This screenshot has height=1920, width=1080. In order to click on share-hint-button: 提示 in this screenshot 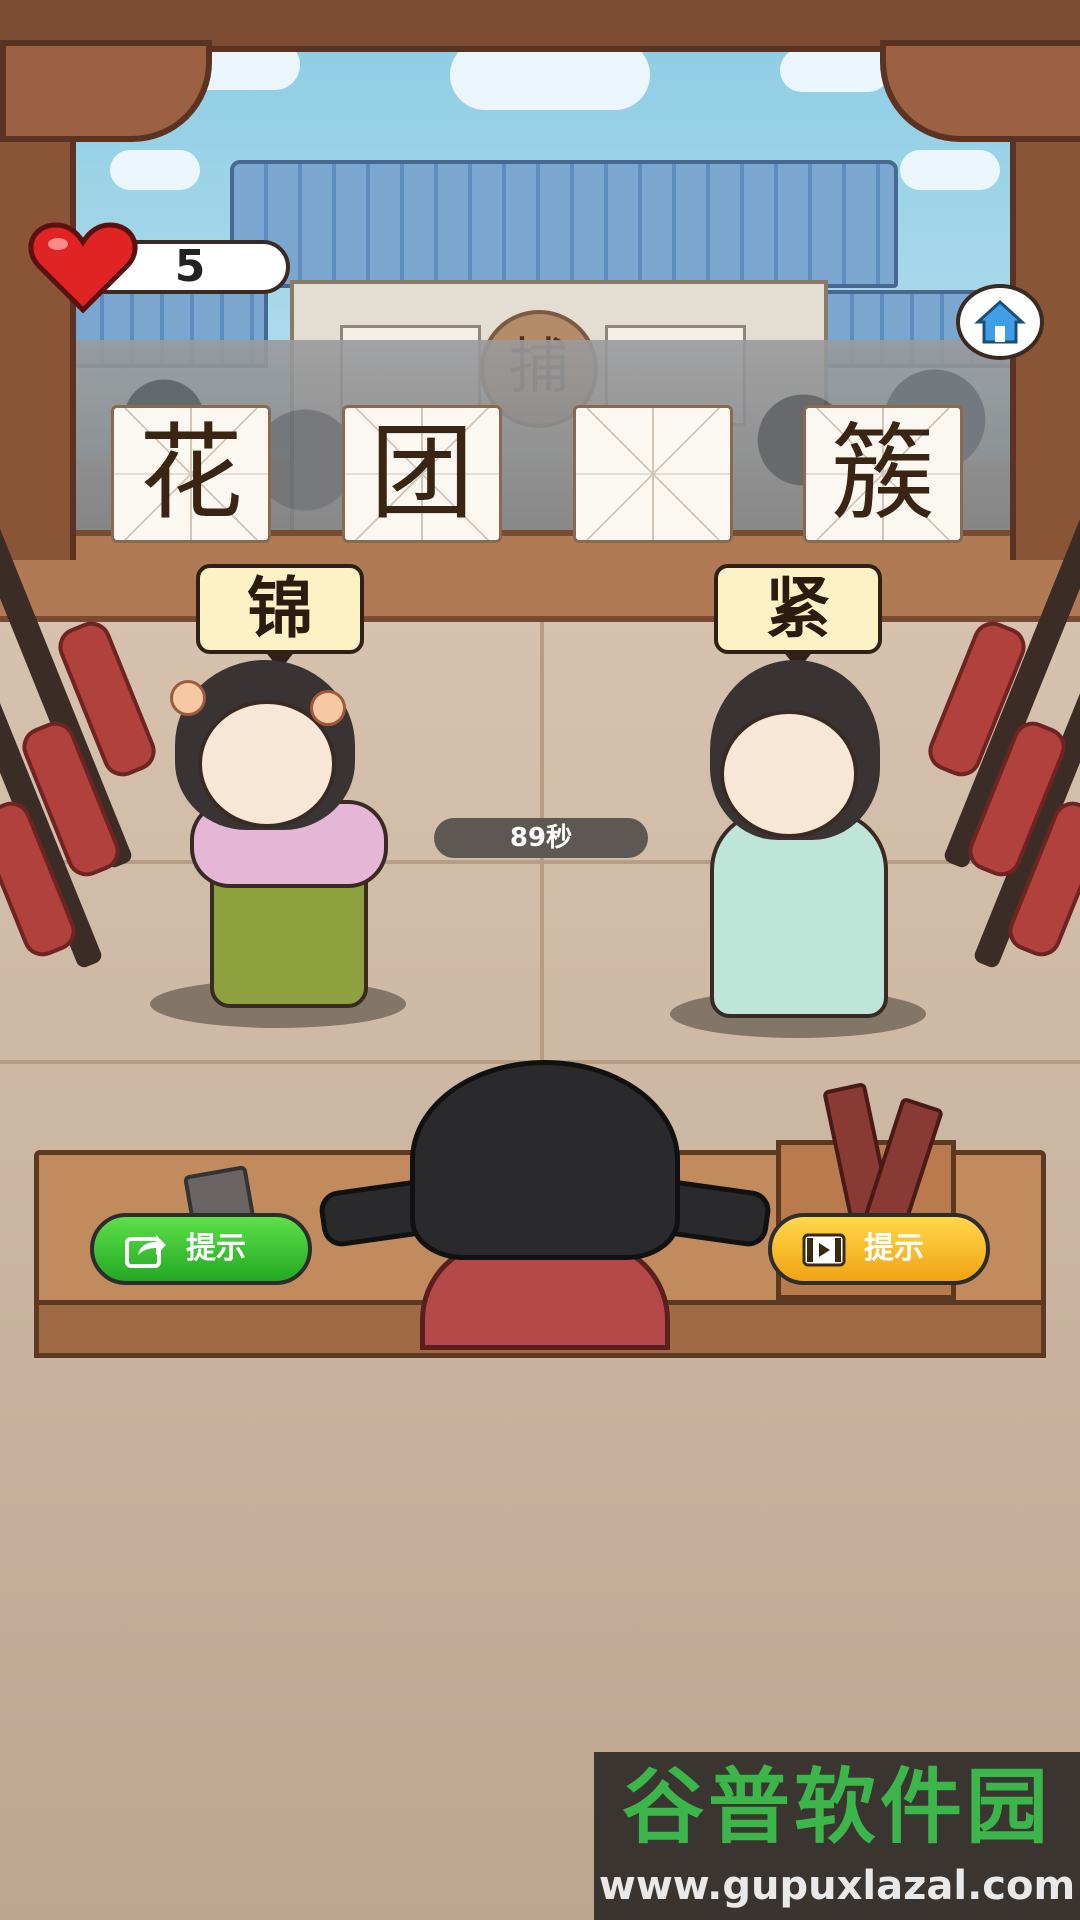, I will do `click(201, 1249)`.